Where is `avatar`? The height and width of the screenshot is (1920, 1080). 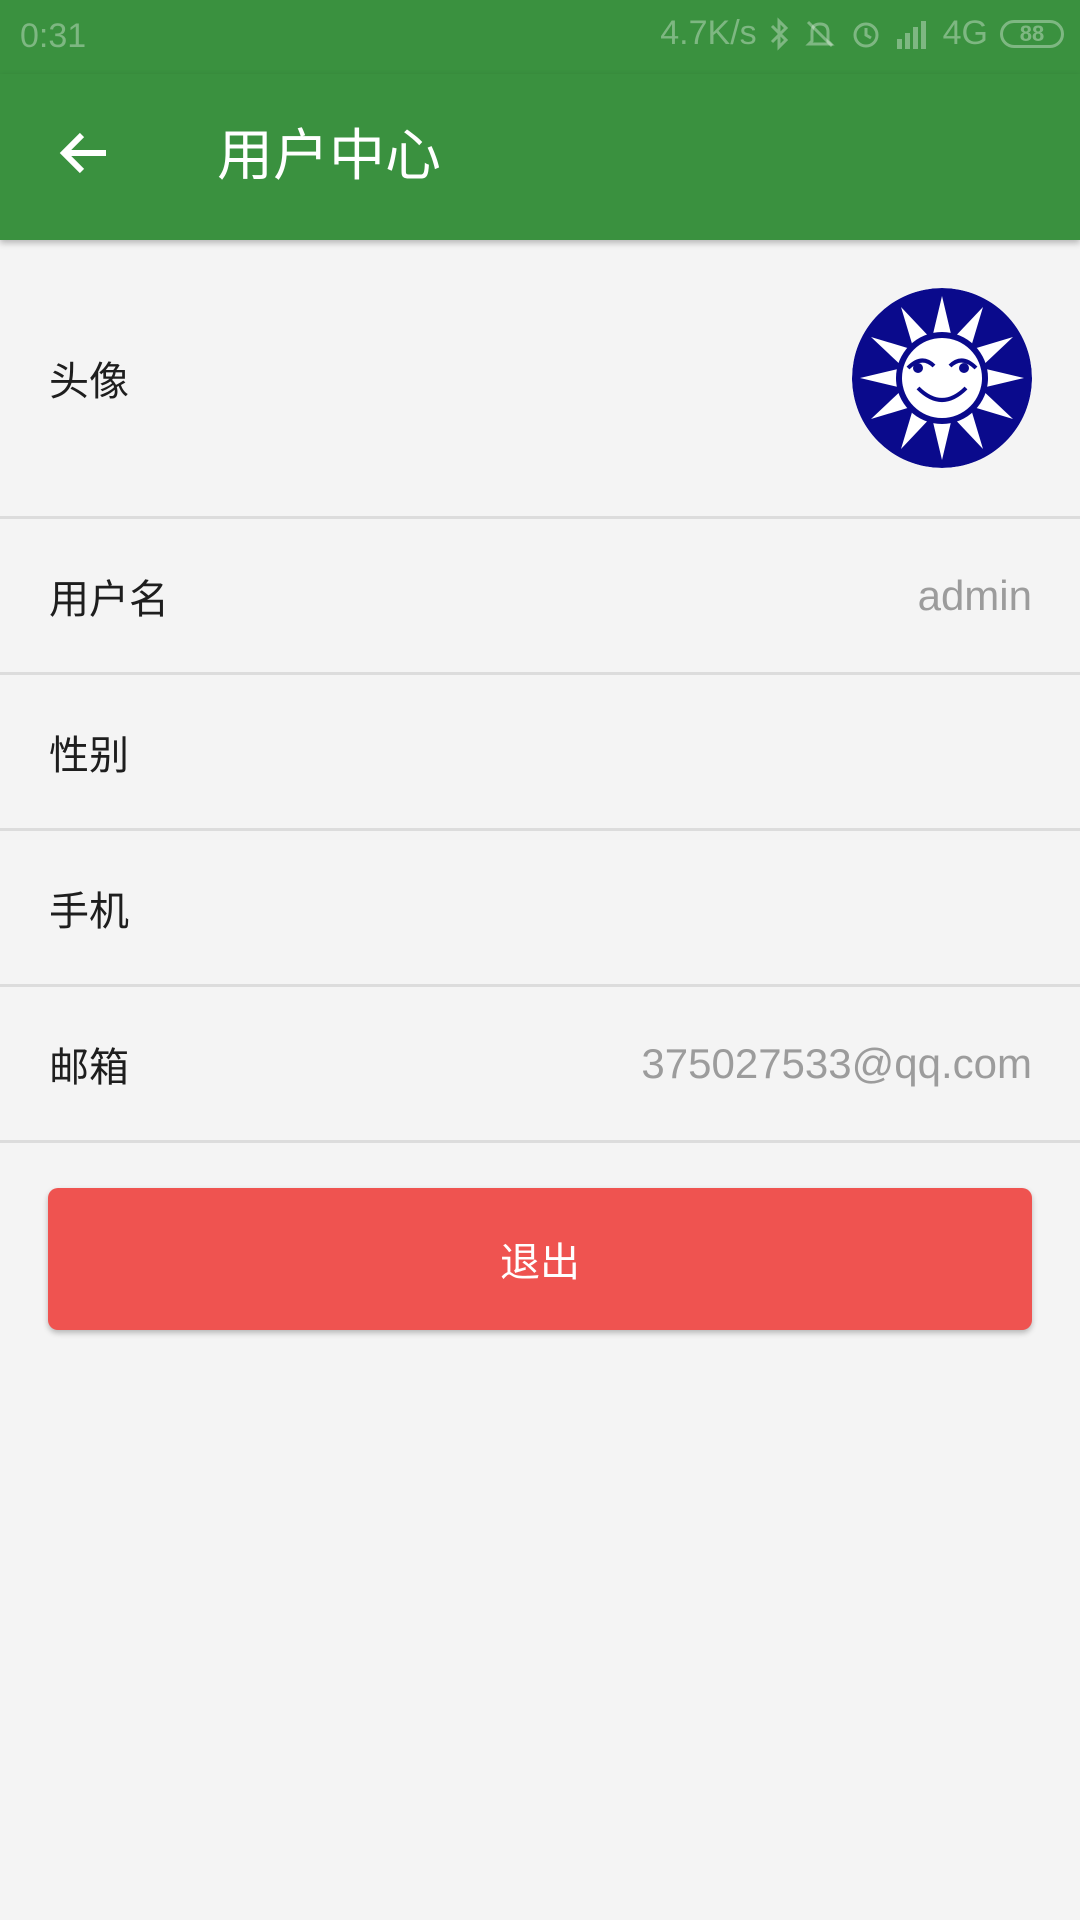
avatar is located at coordinates (942, 378).